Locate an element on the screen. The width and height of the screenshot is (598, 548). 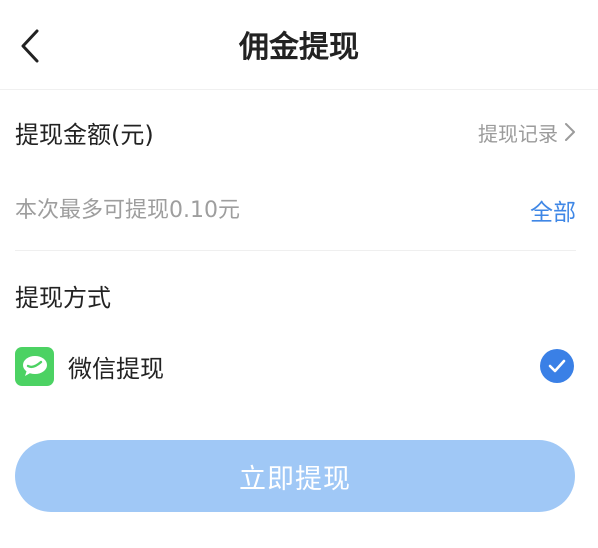
check-icon is located at coordinates (557, 366).